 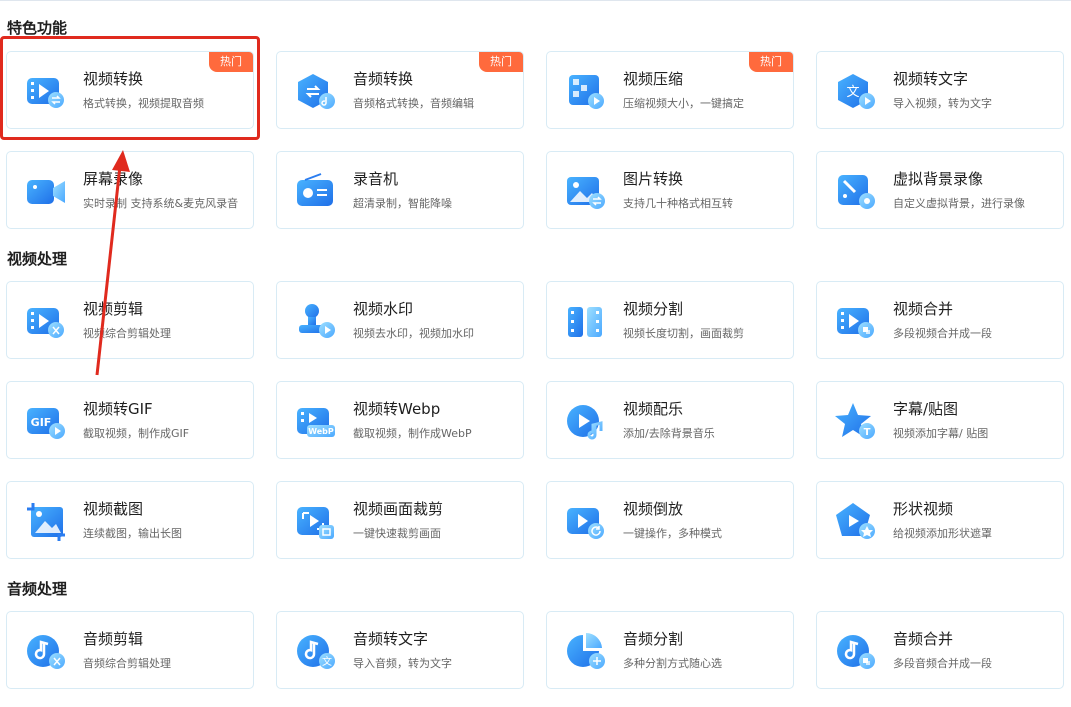 I want to click on card-video-to-text: 文 视频转文字 导入视频，转为文字, so click(x=940, y=90).